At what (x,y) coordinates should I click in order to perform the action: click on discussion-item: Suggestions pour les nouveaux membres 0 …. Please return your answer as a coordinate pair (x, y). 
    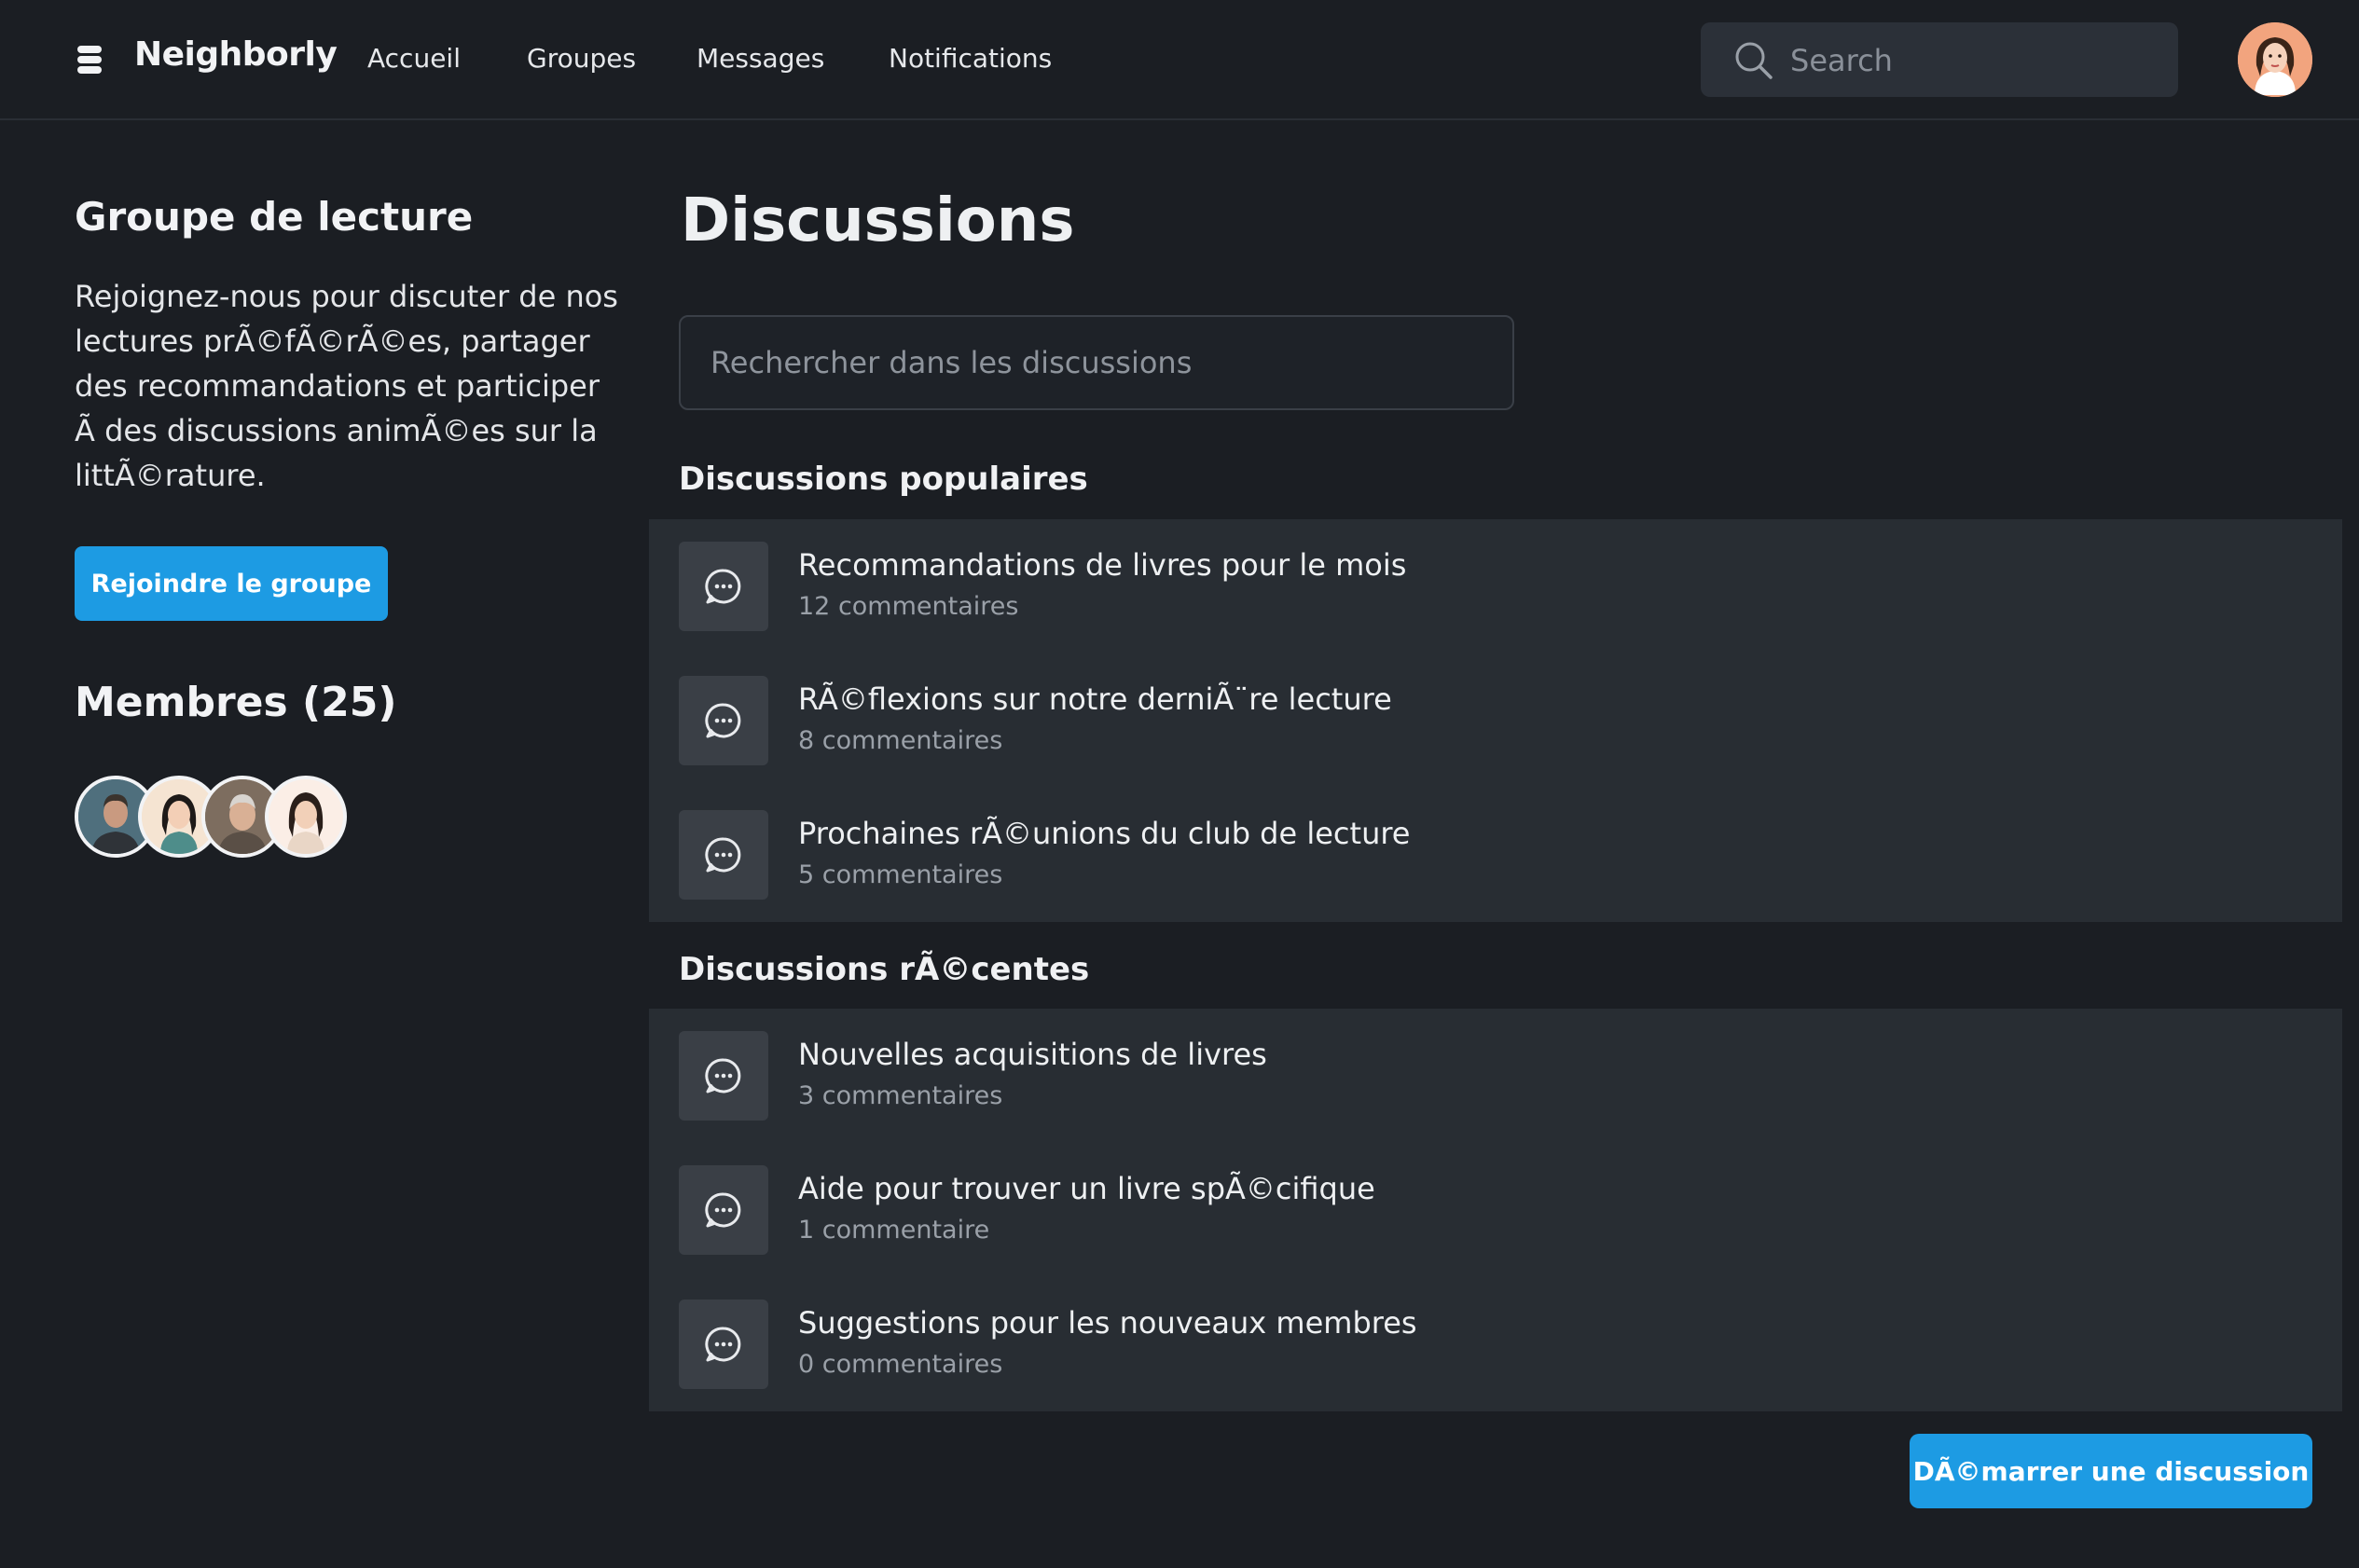
    Looking at the image, I should click on (1495, 1344).